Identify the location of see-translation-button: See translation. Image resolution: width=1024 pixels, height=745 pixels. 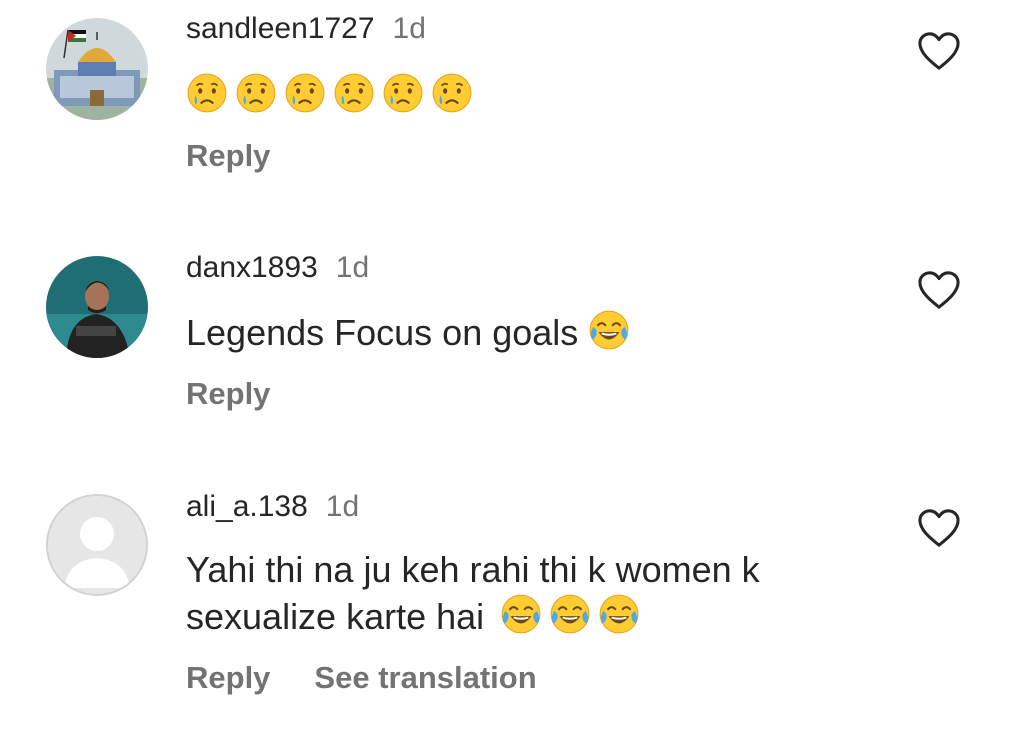
(425, 677).